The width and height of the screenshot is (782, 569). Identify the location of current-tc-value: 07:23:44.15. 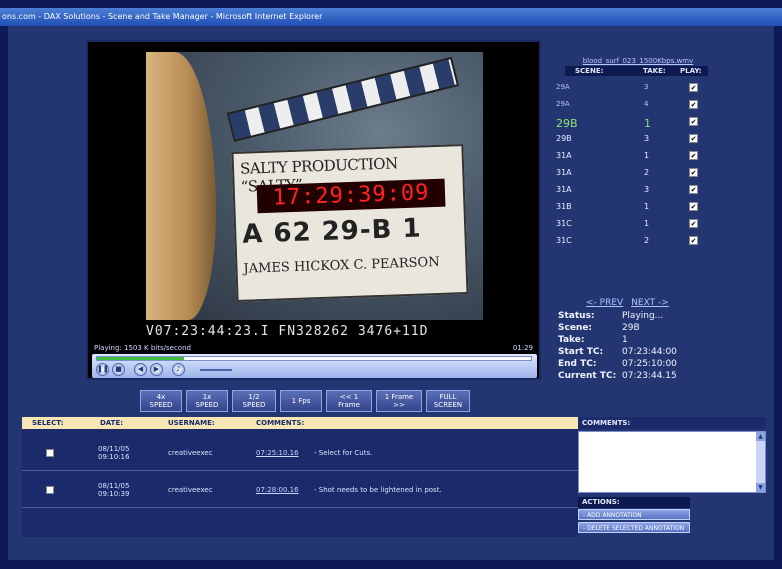
(649, 376).